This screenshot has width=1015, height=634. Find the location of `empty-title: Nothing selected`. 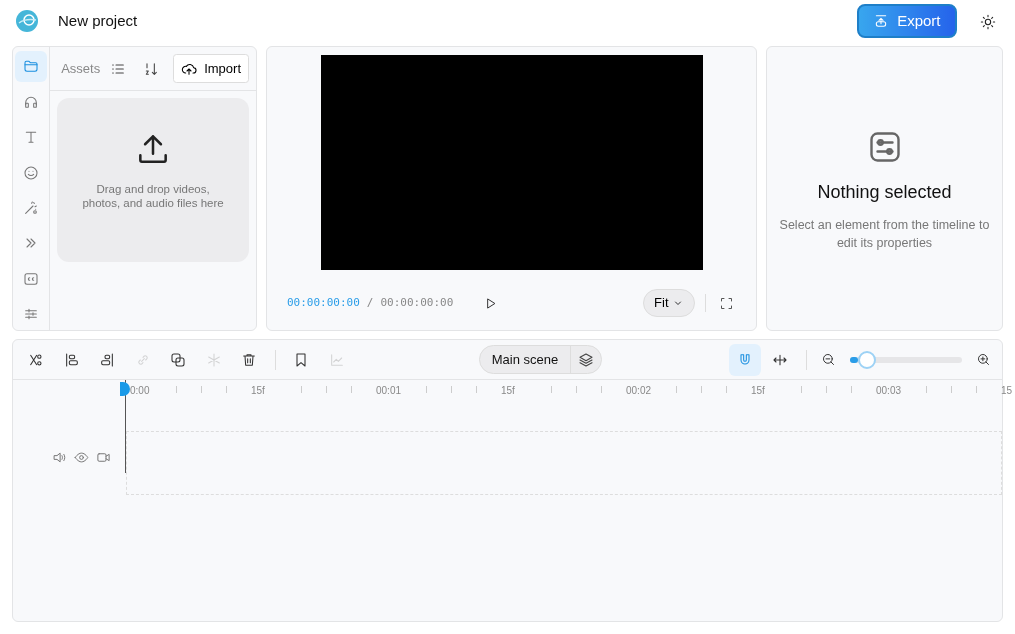

empty-title: Nothing selected is located at coordinates (884, 192).